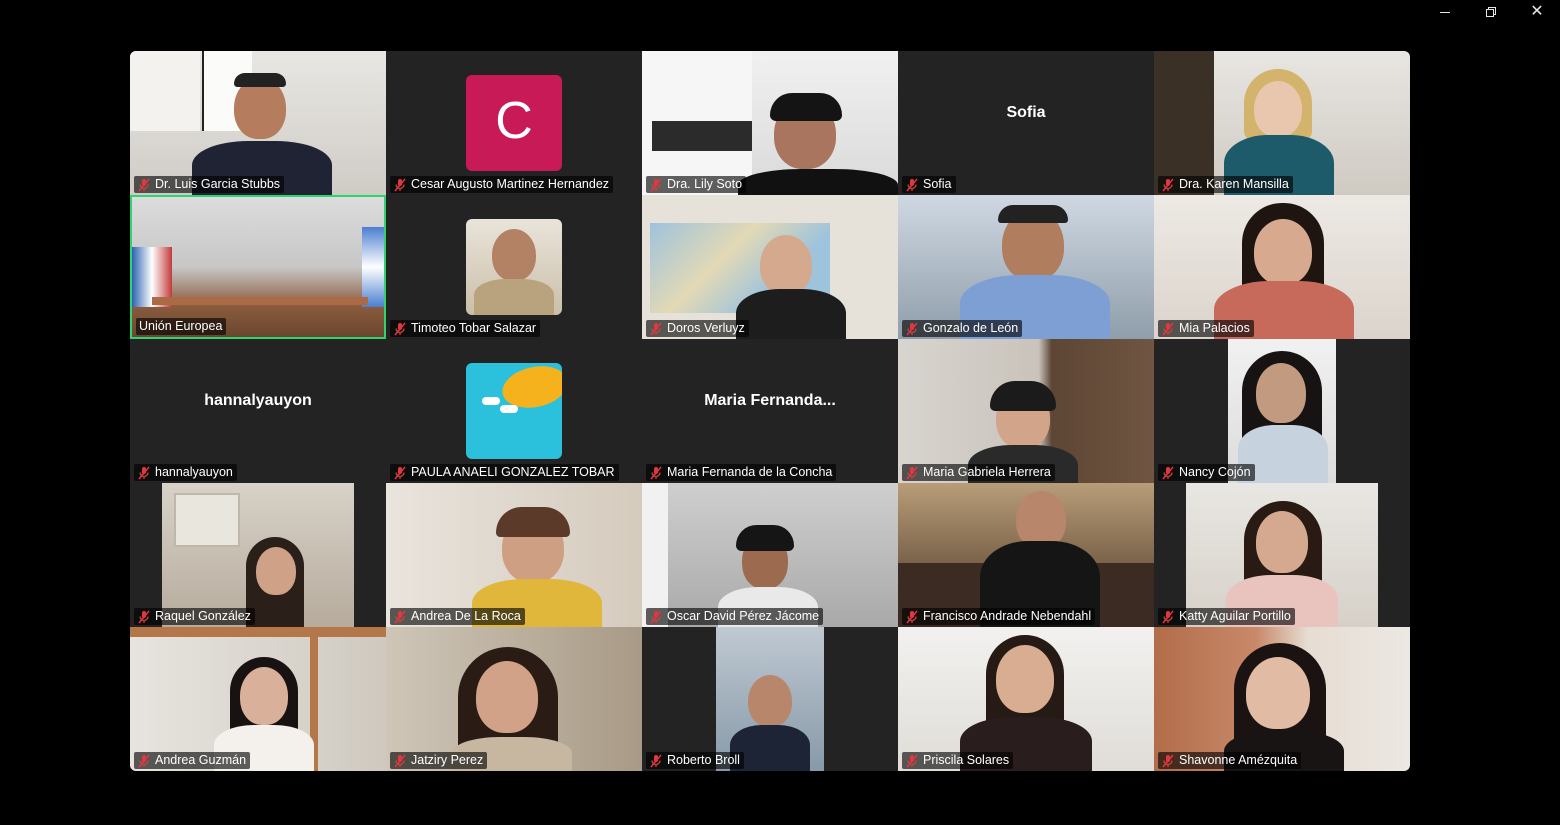 The height and width of the screenshot is (825, 1560). What do you see at coordinates (194, 472) in the screenshot?
I see `participant-name: hannalyauyon` at bounding box center [194, 472].